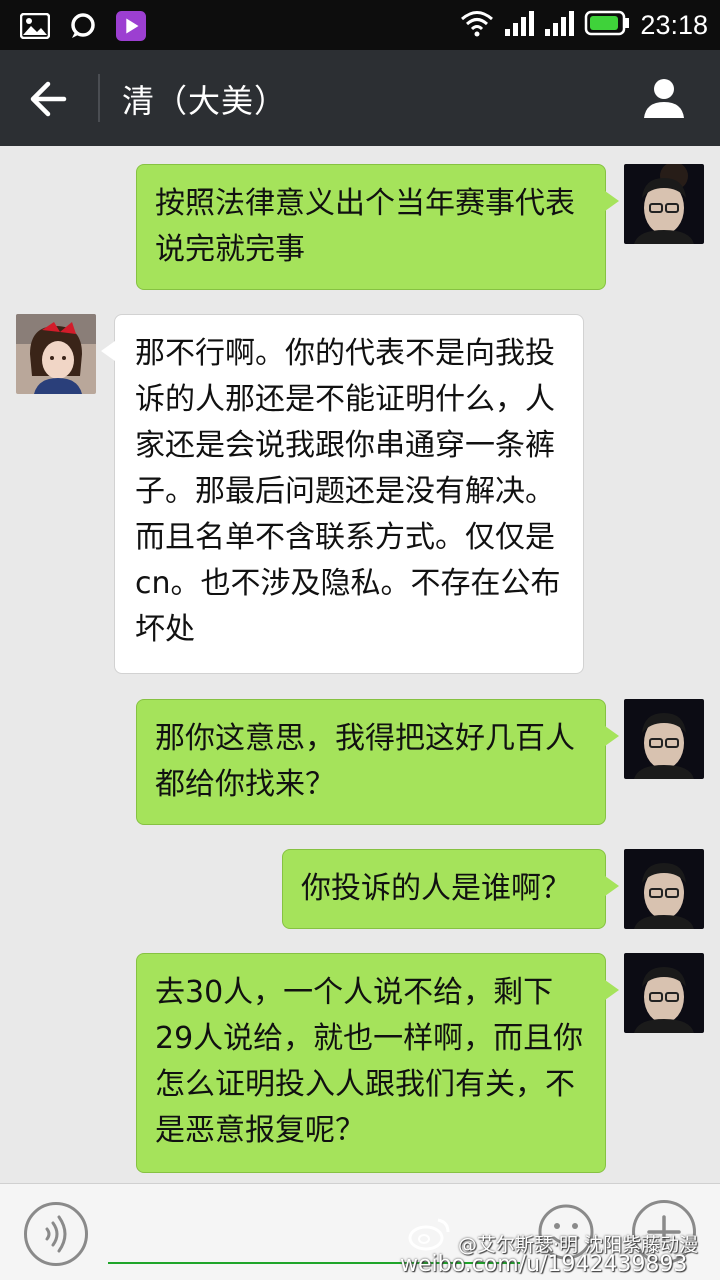  What do you see at coordinates (674, 24) in the screenshot?
I see `clock: 23:18` at bounding box center [674, 24].